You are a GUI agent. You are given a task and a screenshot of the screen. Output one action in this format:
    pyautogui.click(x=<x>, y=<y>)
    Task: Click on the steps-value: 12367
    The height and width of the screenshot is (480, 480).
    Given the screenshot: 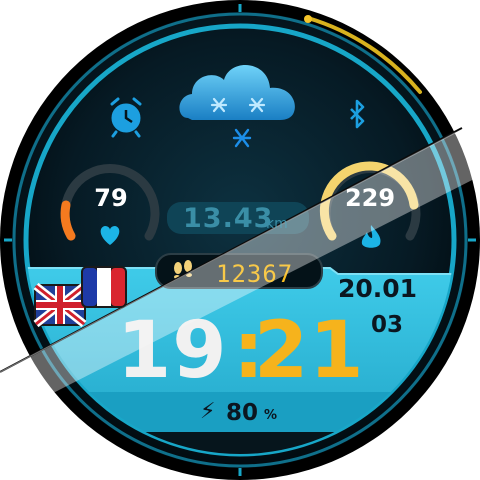 What is the action you would take?
    pyautogui.click(x=255, y=274)
    